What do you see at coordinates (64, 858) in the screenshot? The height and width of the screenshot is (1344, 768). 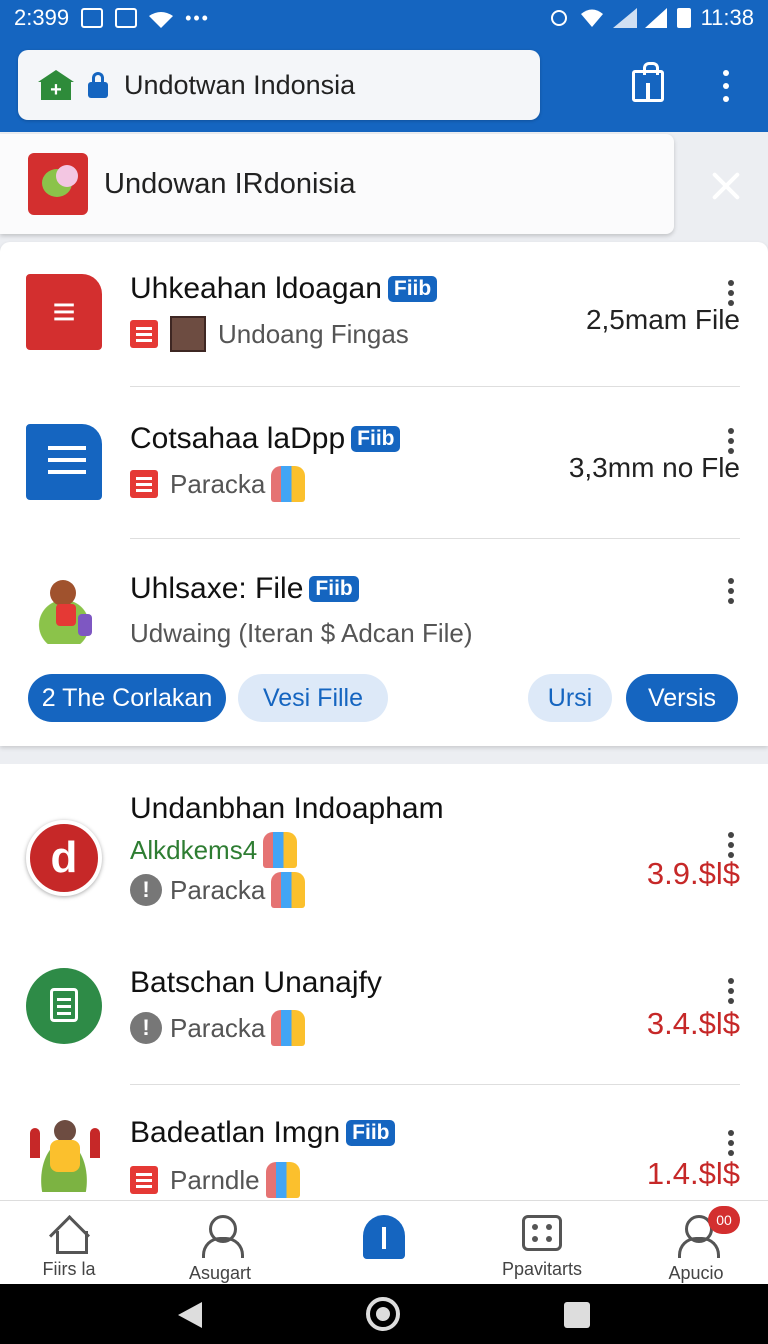 I see `d-logo-icon: d` at bounding box center [64, 858].